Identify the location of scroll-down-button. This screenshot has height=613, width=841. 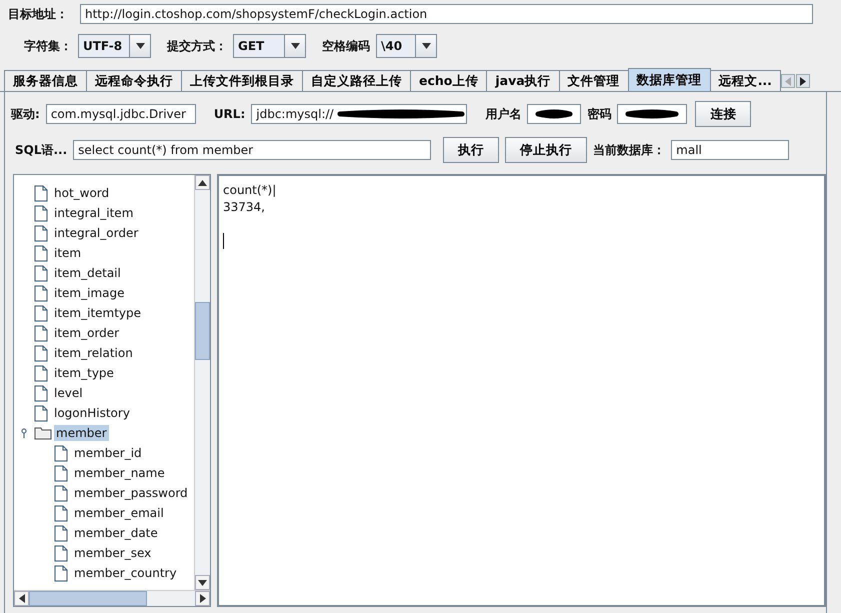
(202, 582).